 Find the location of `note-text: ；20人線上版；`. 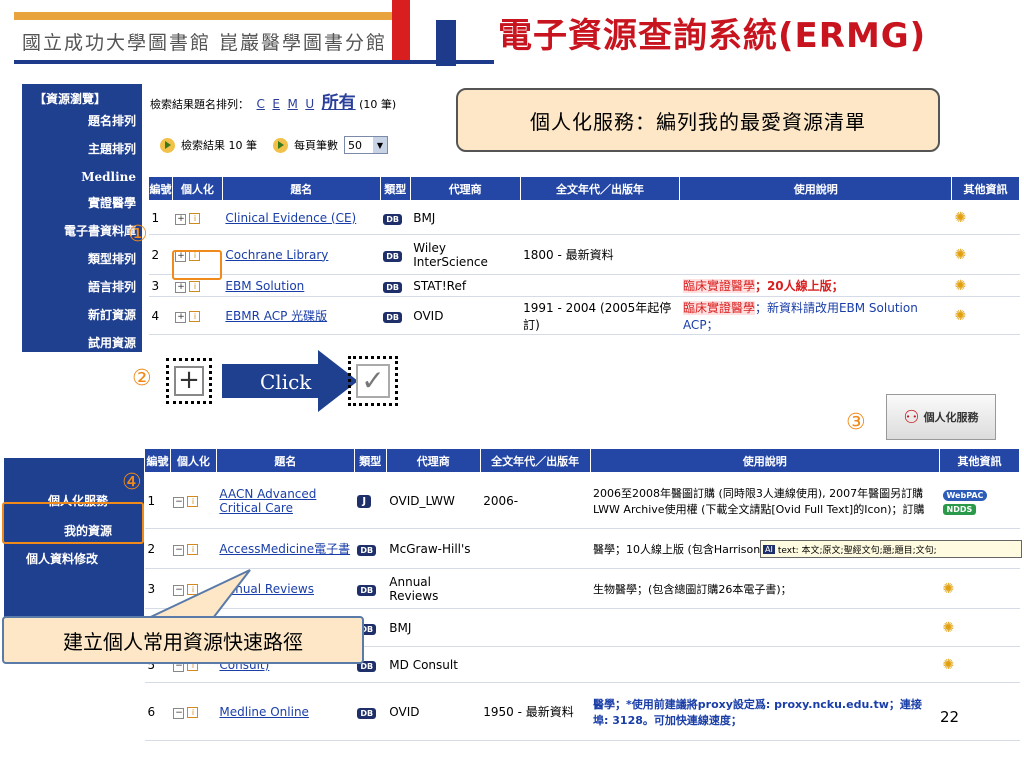

note-text: ；20人線上版； is located at coordinates (799, 286).